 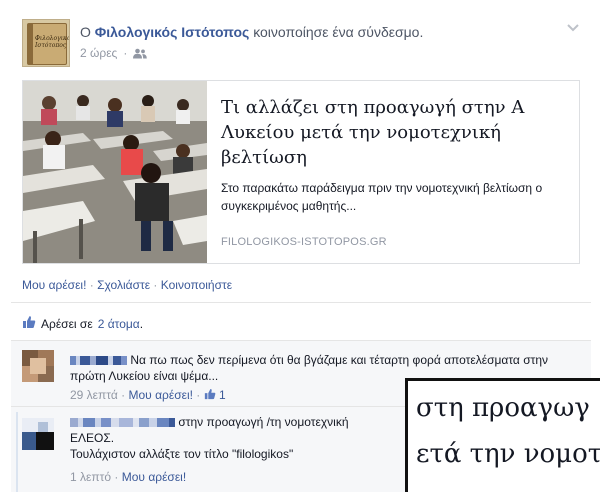 I want to click on comment-like-thumbs-icon, so click(x=211, y=395).